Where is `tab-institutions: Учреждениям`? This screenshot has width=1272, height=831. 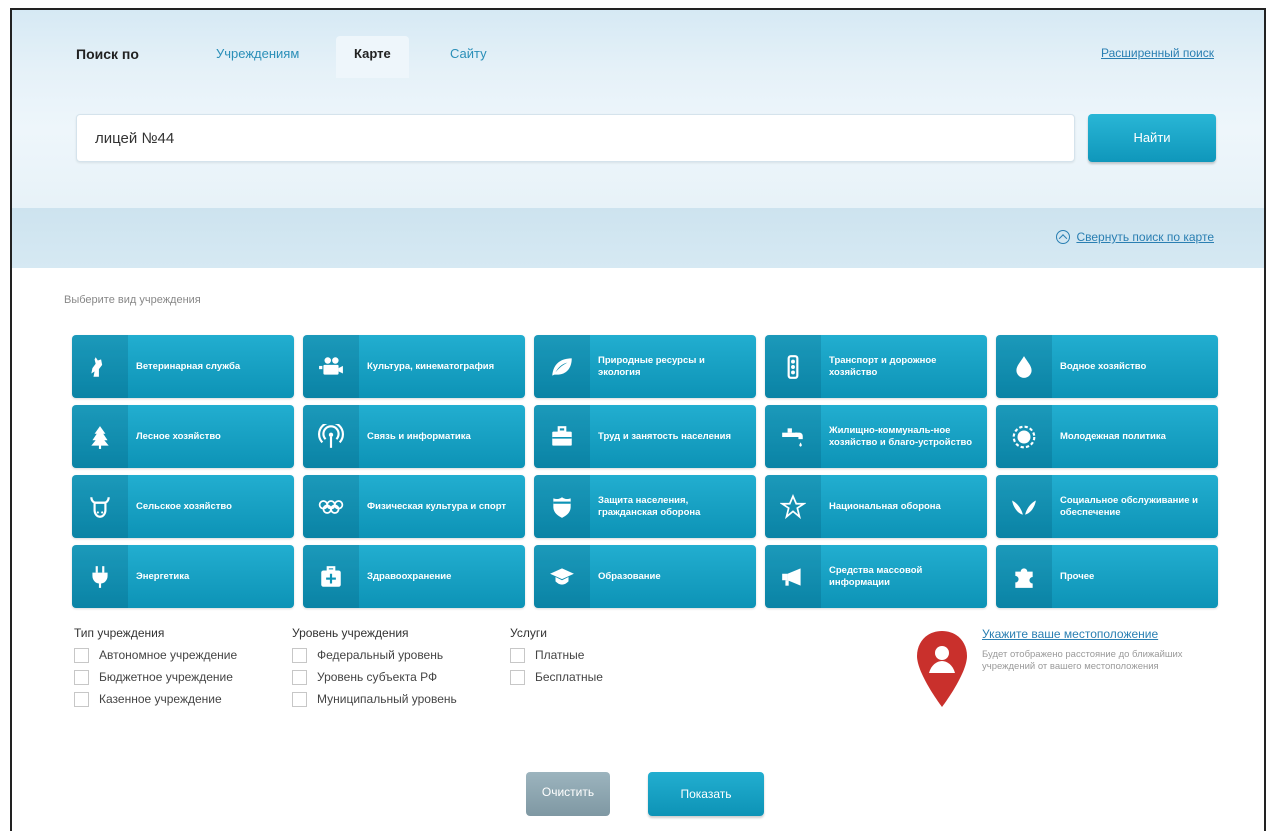
tab-institutions: Учреждениям is located at coordinates (257, 57).